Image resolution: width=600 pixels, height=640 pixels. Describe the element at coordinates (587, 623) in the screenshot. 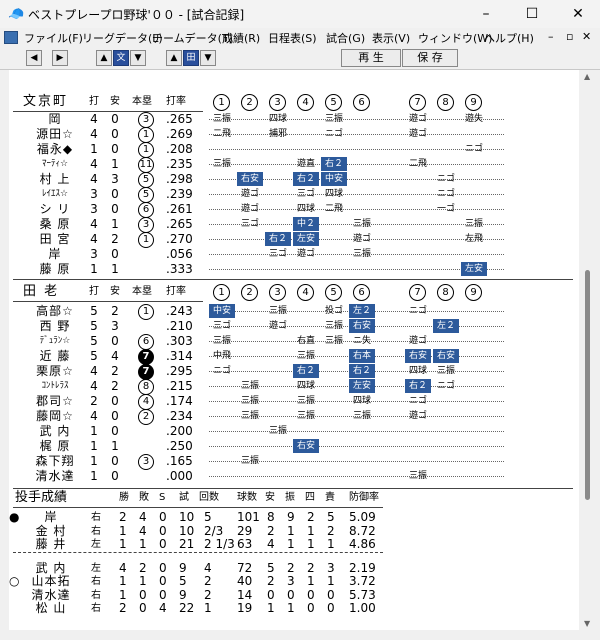

I see `scroll-down-icon: ▼` at that location.